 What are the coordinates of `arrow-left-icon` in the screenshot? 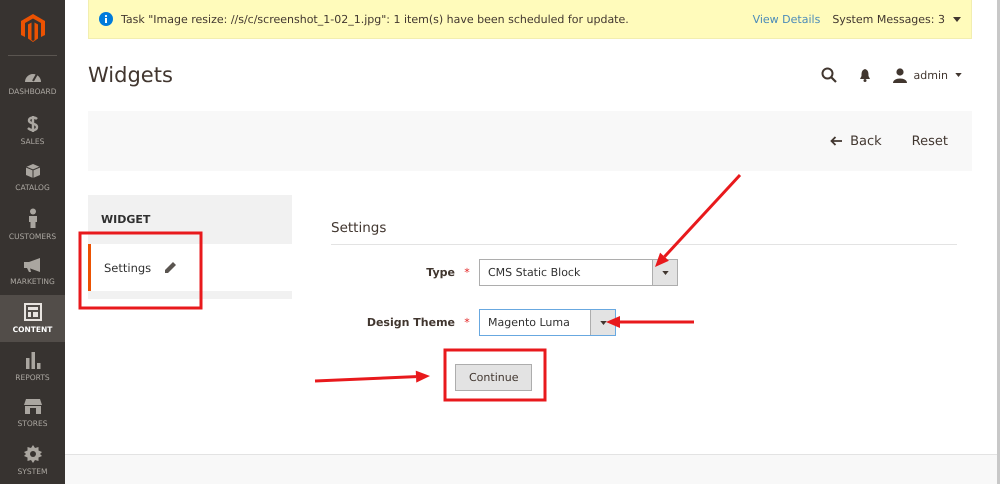 It's located at (836, 141).